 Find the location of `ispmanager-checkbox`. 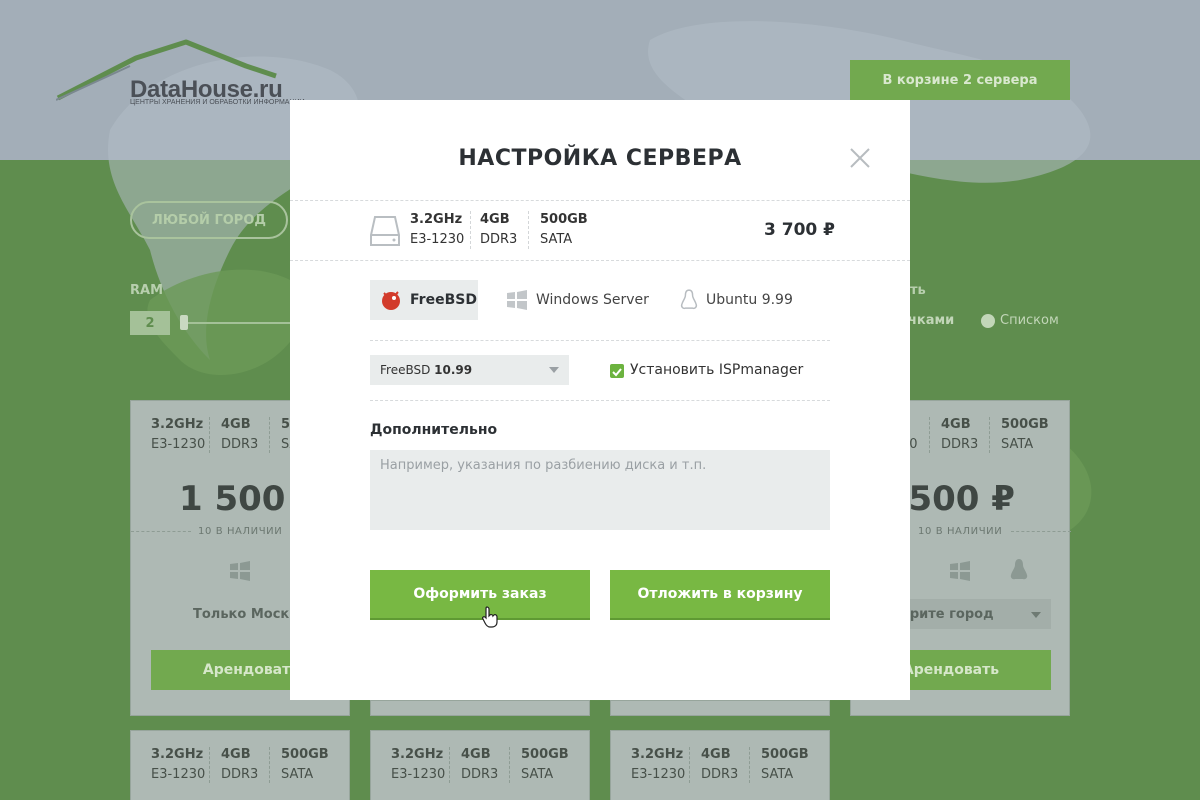

ispmanager-checkbox is located at coordinates (617, 371).